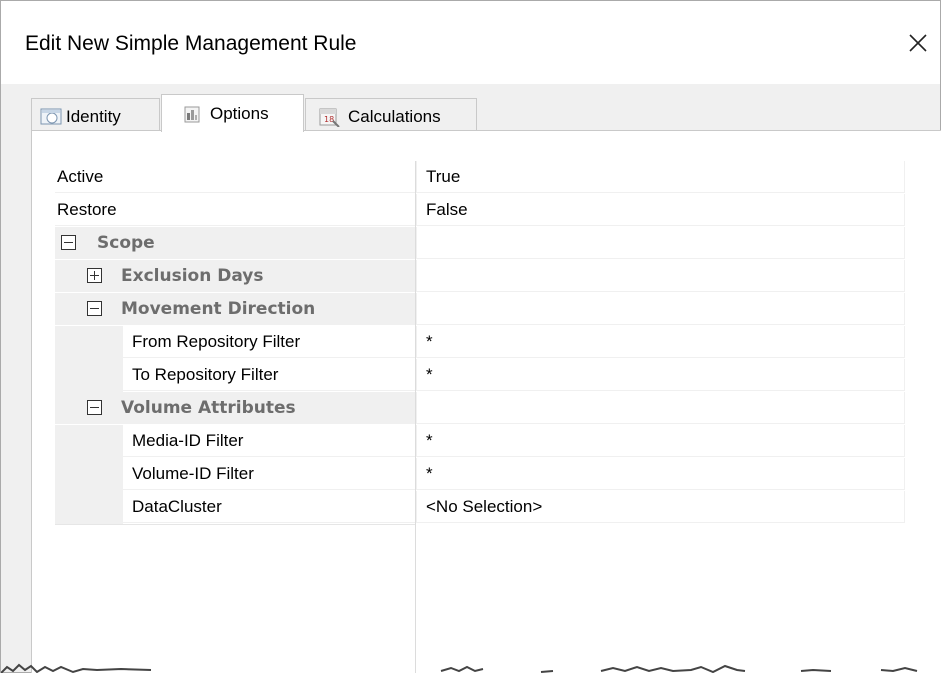  What do you see at coordinates (235, 276) in the screenshot?
I see `category-name: Exclusion Days` at bounding box center [235, 276].